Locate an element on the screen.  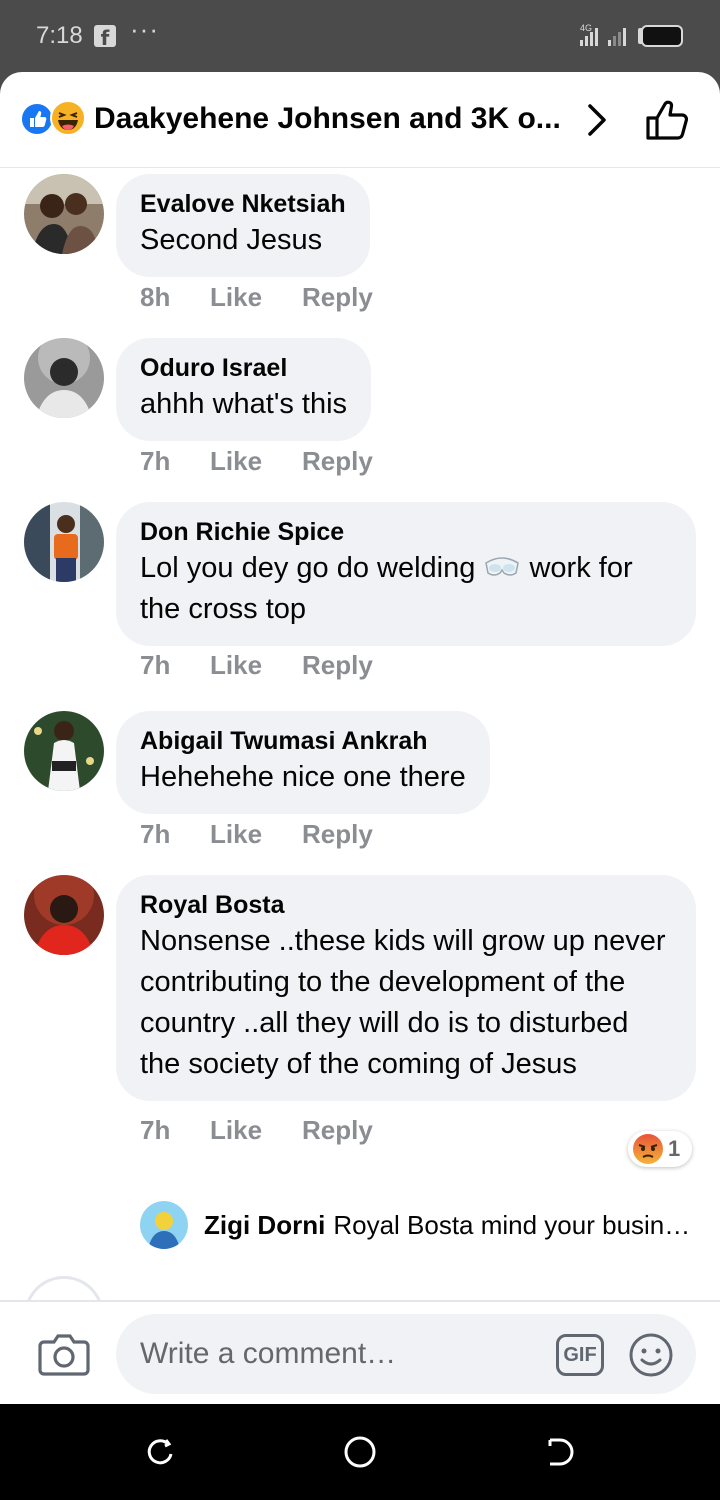
thumbs-up-icon is located at coordinates (667, 120).